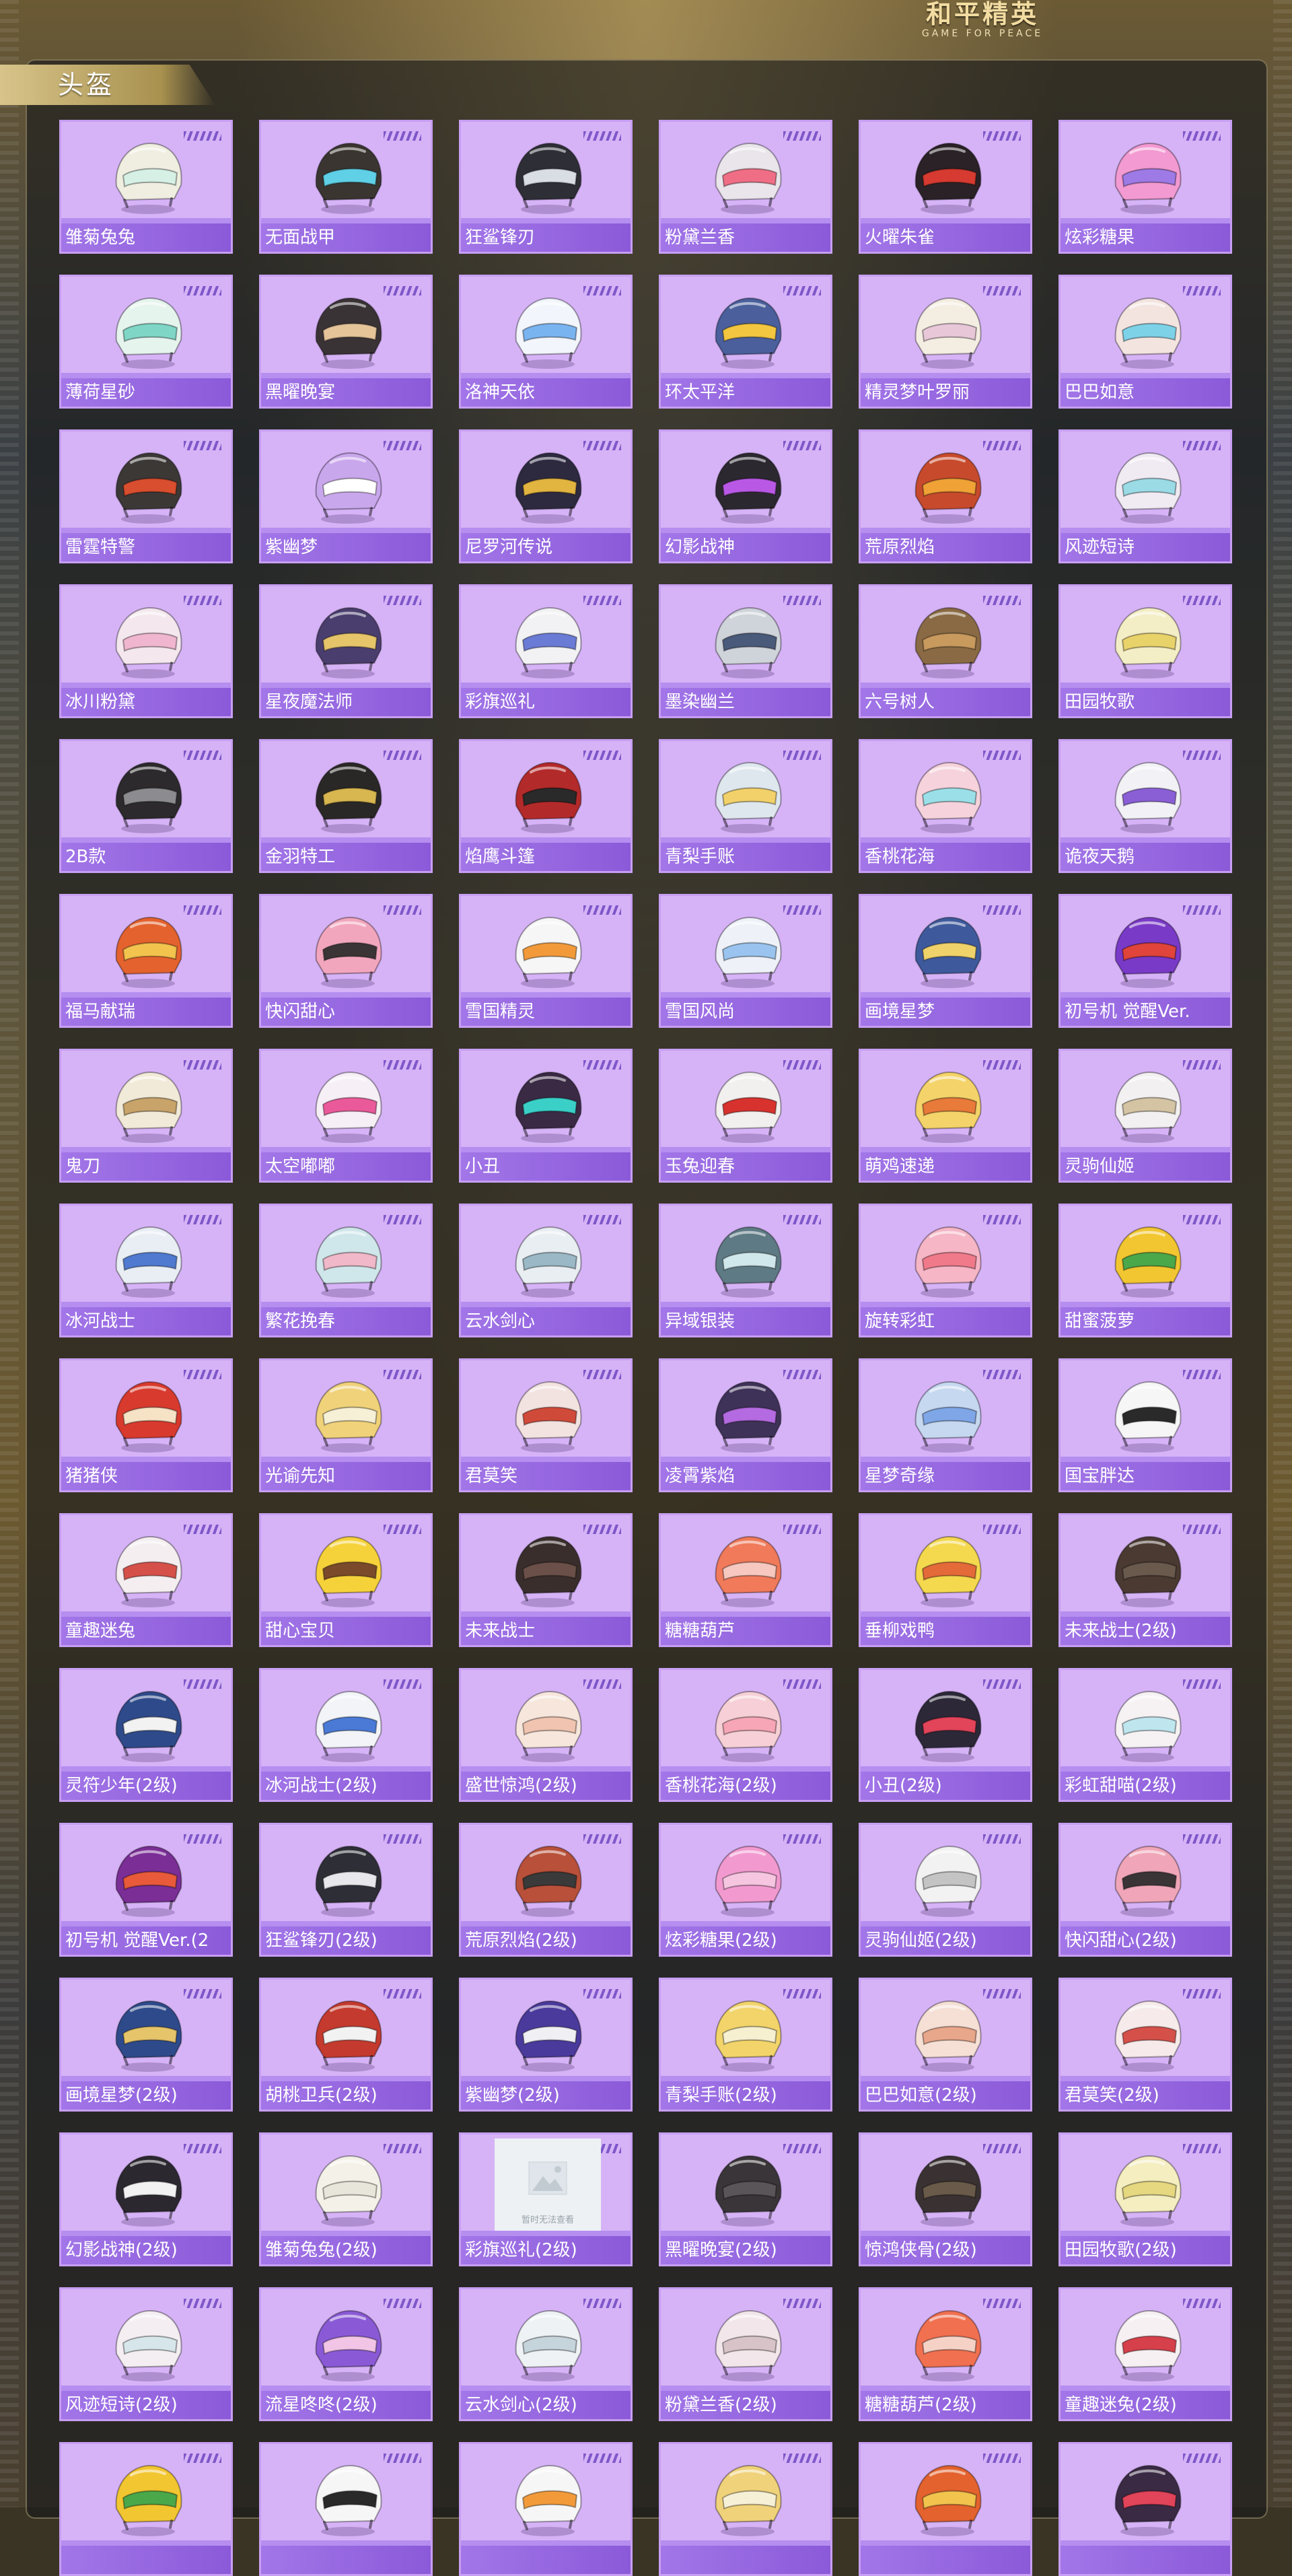 The width and height of the screenshot is (1292, 2576). What do you see at coordinates (946, 1116) in the screenshot?
I see `helmet-card: 萌鸡速递` at bounding box center [946, 1116].